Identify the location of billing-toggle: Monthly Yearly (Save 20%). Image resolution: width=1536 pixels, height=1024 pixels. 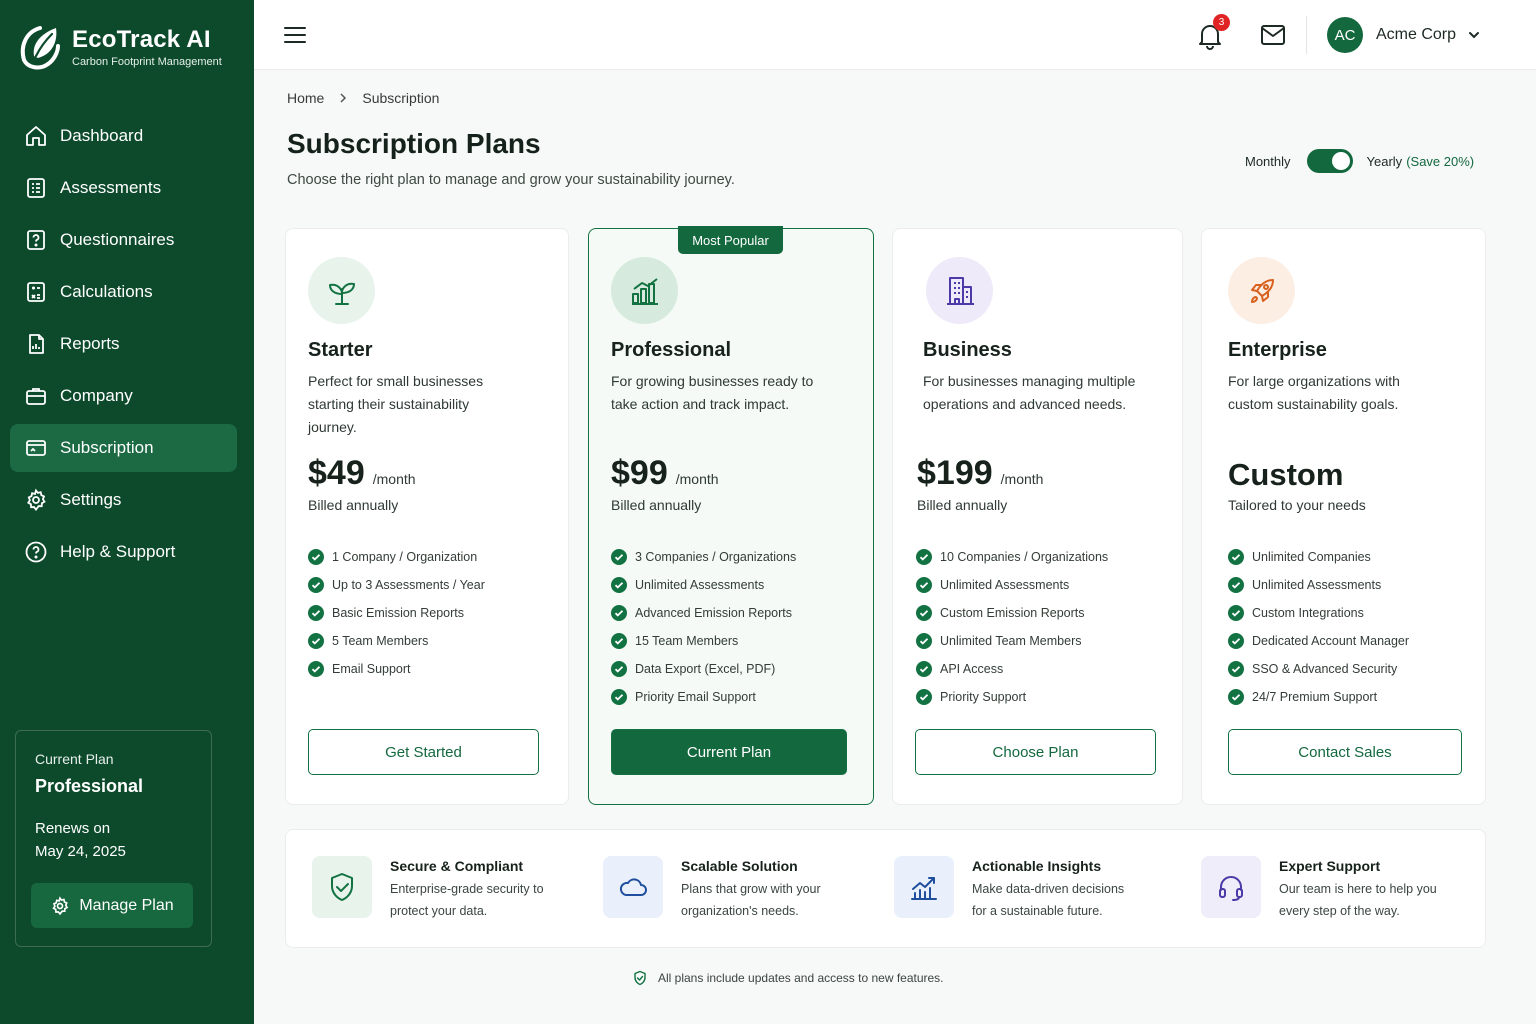
(1359, 161).